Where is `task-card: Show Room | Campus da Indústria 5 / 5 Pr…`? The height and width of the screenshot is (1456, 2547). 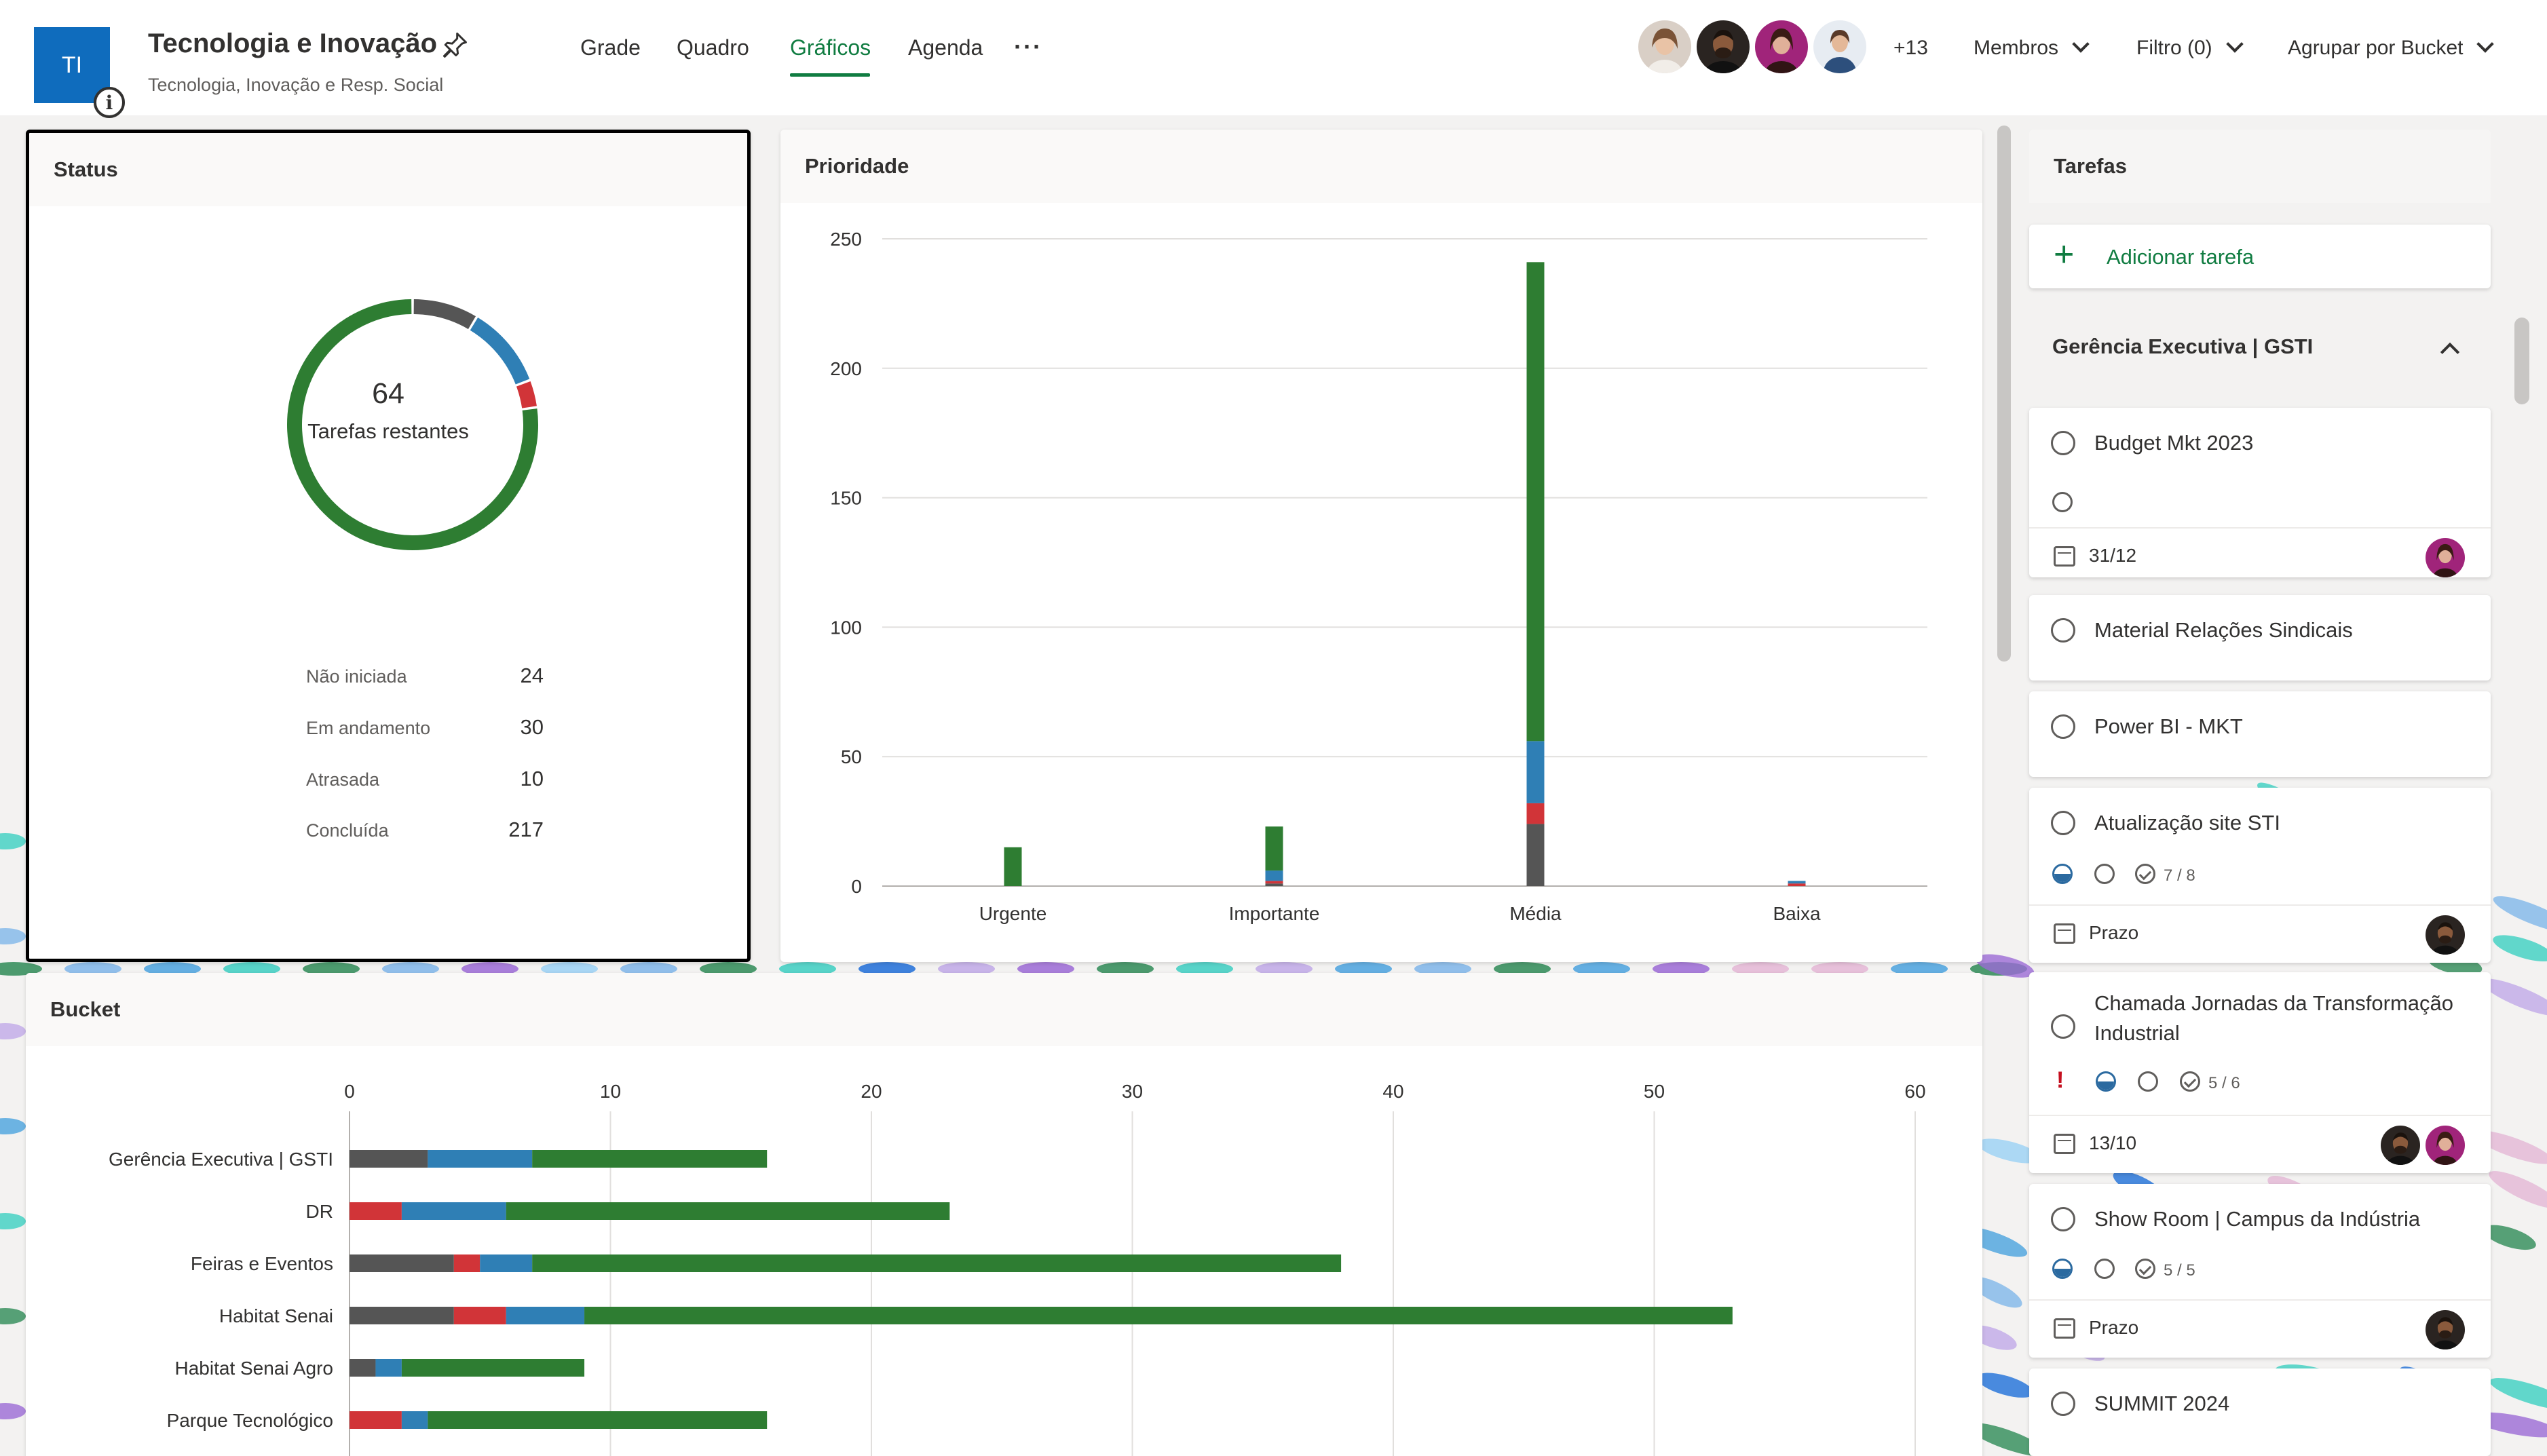 task-card: Show Room | Campus da Indústria 5 / 5 Pr… is located at coordinates (2260, 1271).